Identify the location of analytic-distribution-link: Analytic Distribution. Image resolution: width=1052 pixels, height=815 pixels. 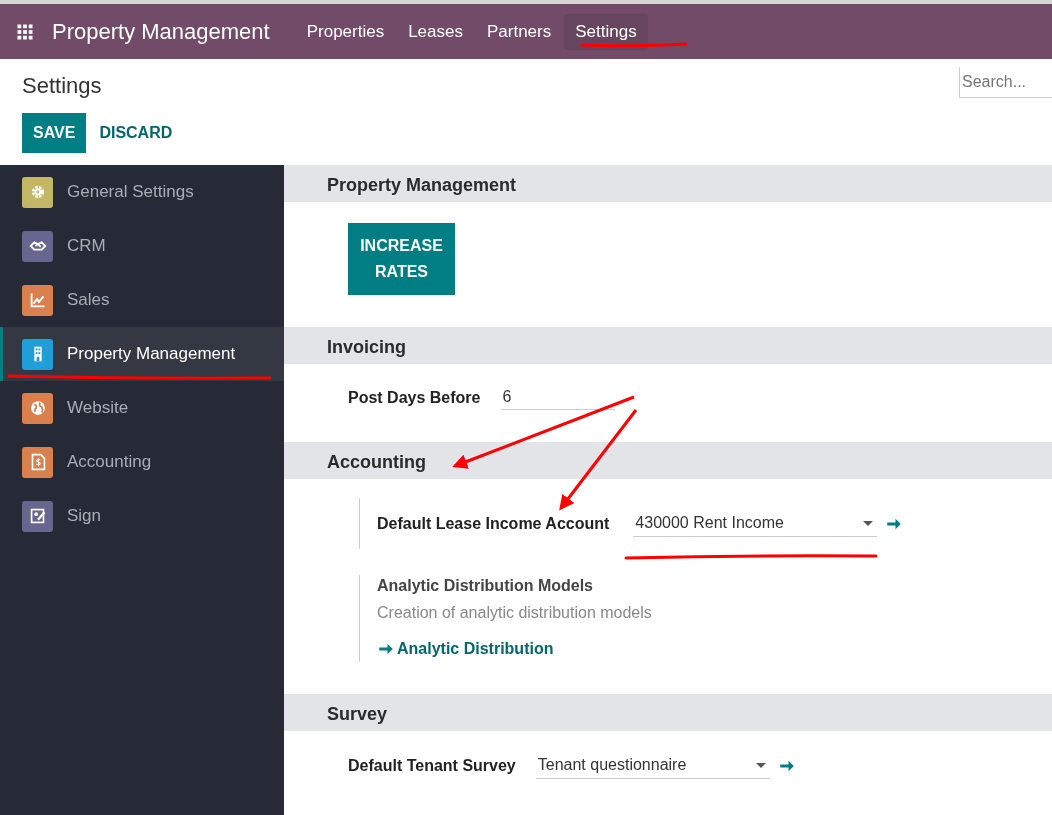
(465, 649).